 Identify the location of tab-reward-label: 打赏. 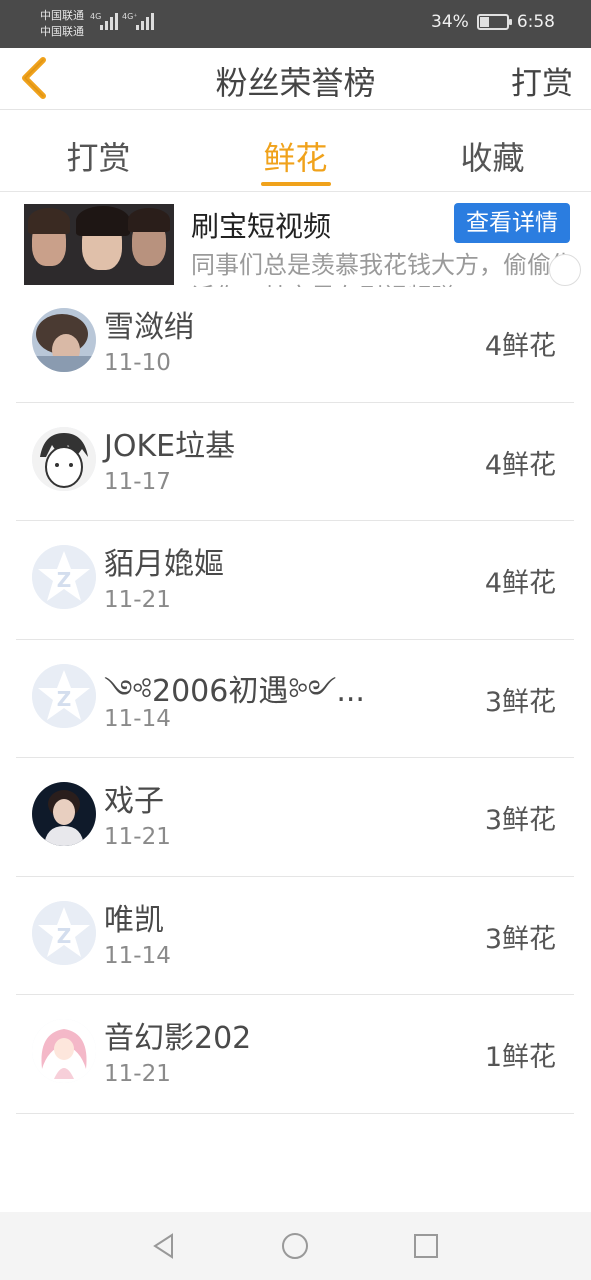
(98, 158).